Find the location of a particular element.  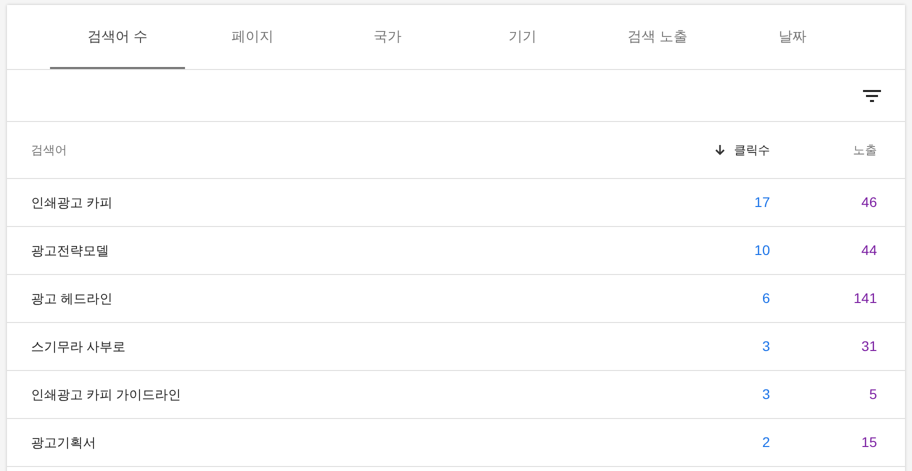

query-cell-text: 인쇄광고 카피 가이드라인 is located at coordinates (106, 395).